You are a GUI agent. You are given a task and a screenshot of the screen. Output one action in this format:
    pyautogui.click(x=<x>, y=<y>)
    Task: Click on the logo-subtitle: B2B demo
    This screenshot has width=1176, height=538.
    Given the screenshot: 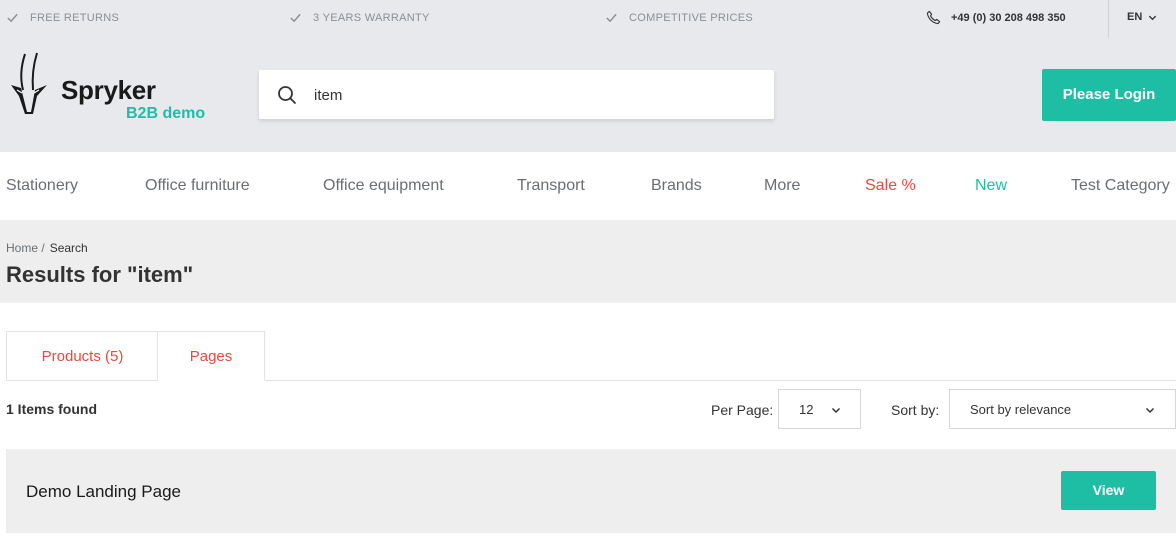 What is the action you would take?
    pyautogui.click(x=166, y=113)
    